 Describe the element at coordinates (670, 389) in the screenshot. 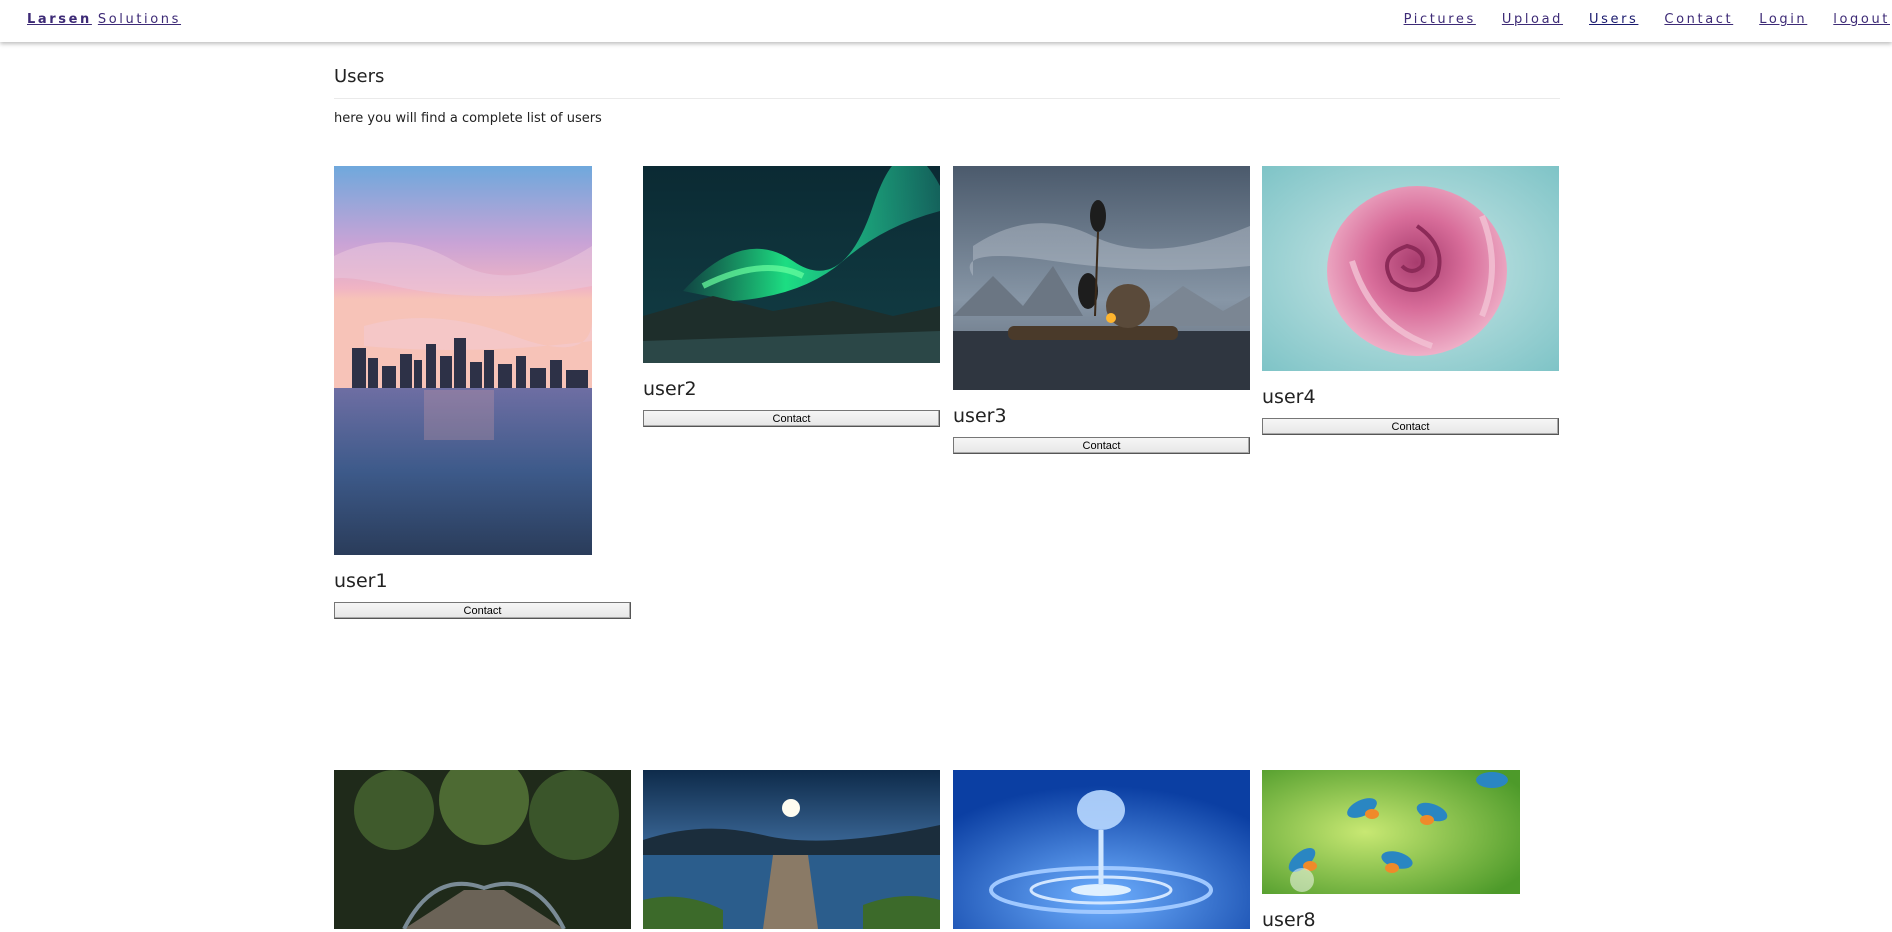

I see `user2-name: user2` at that location.